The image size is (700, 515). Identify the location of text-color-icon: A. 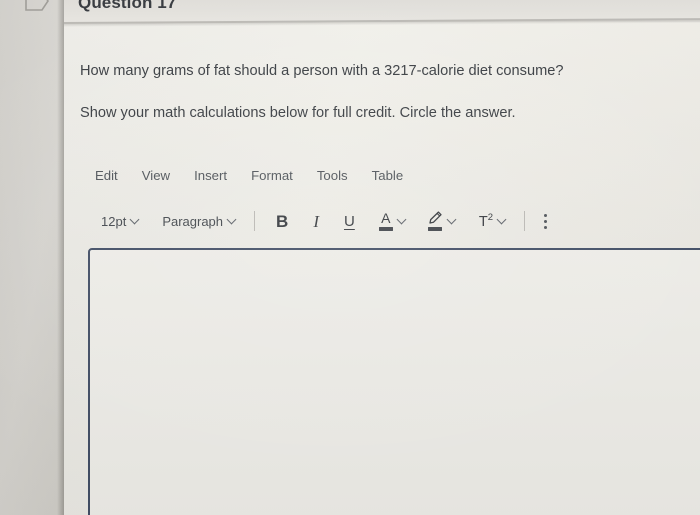
(385, 220).